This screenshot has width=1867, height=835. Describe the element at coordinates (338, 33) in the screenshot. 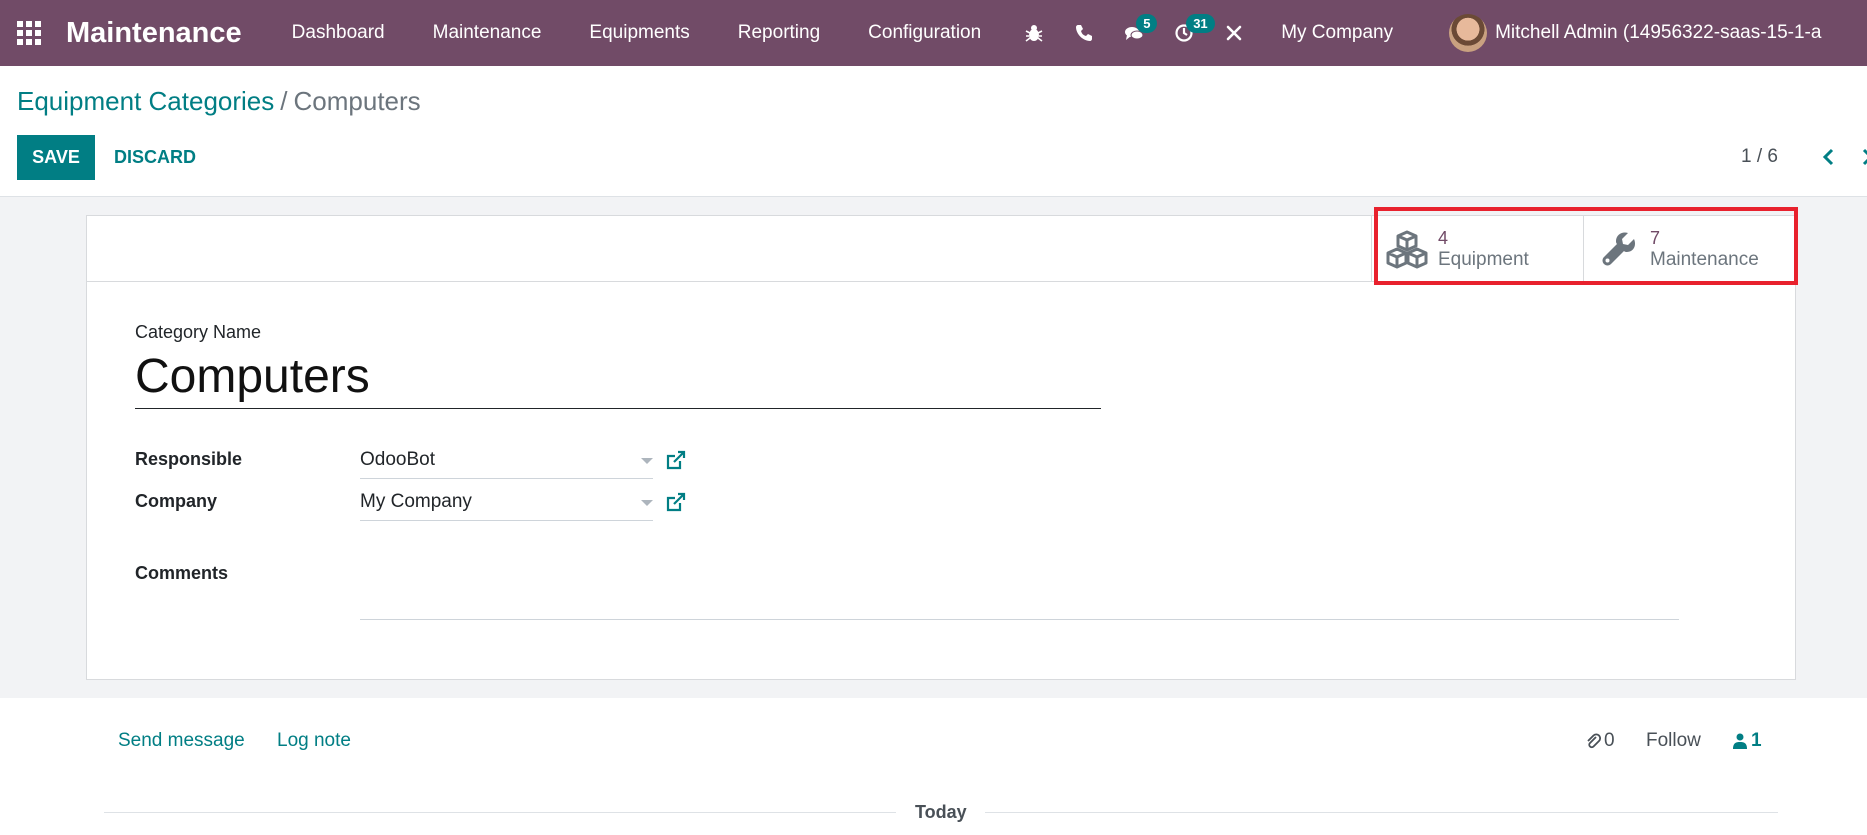

I see `menu-dashboard: Dashboard` at that location.